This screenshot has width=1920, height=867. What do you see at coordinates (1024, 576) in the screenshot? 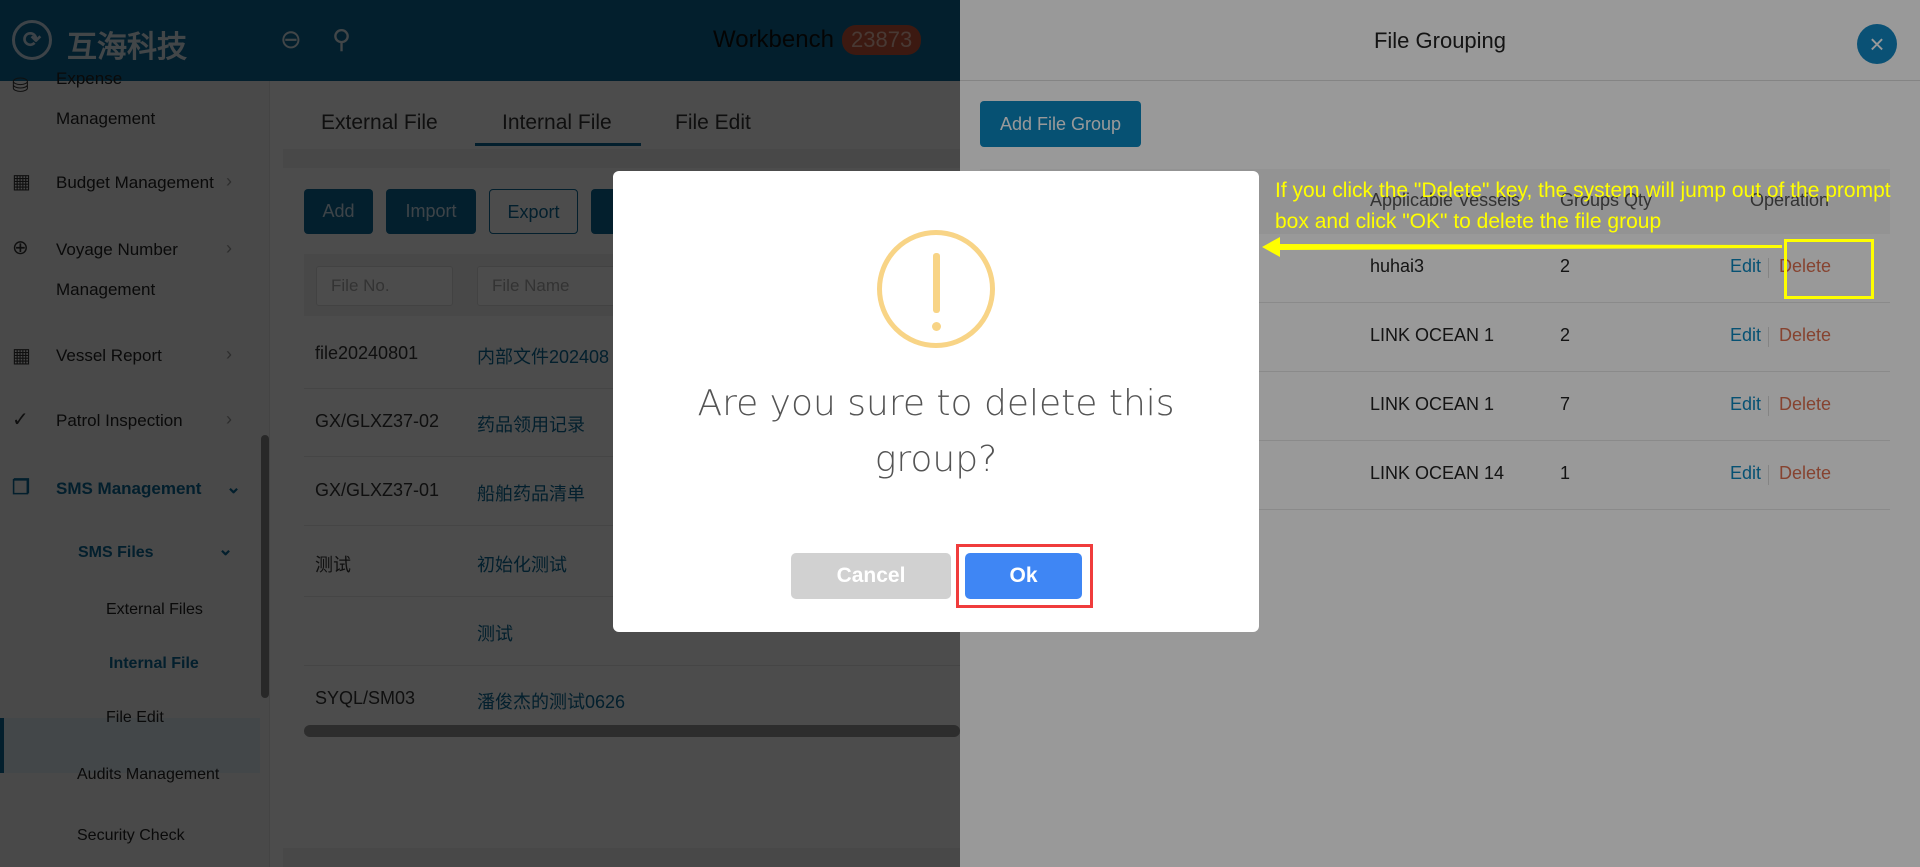
I see `ok-highlight-box` at bounding box center [1024, 576].